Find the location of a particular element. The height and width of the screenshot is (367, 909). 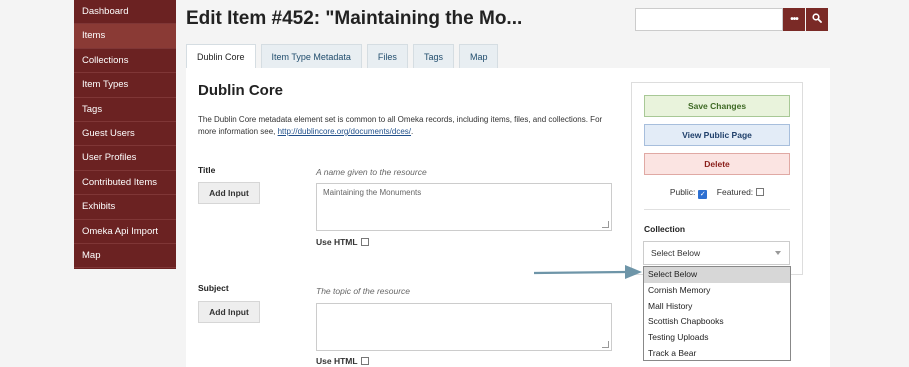

subject-use-html-label: Use HTML is located at coordinates (337, 361).